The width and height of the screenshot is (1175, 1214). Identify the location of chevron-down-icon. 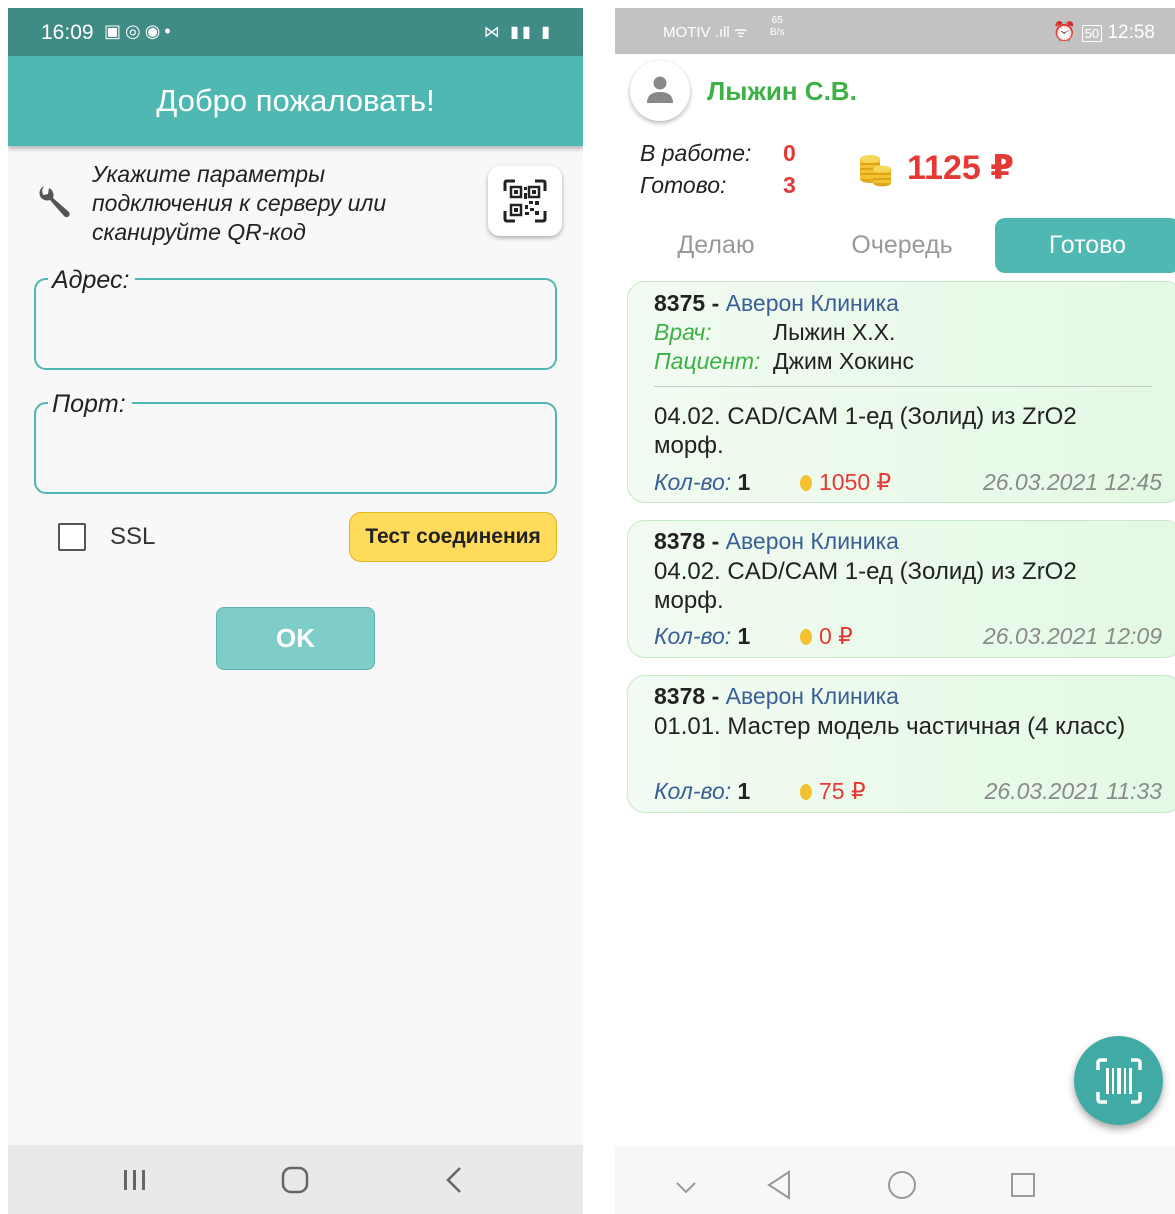
(686, 1187).